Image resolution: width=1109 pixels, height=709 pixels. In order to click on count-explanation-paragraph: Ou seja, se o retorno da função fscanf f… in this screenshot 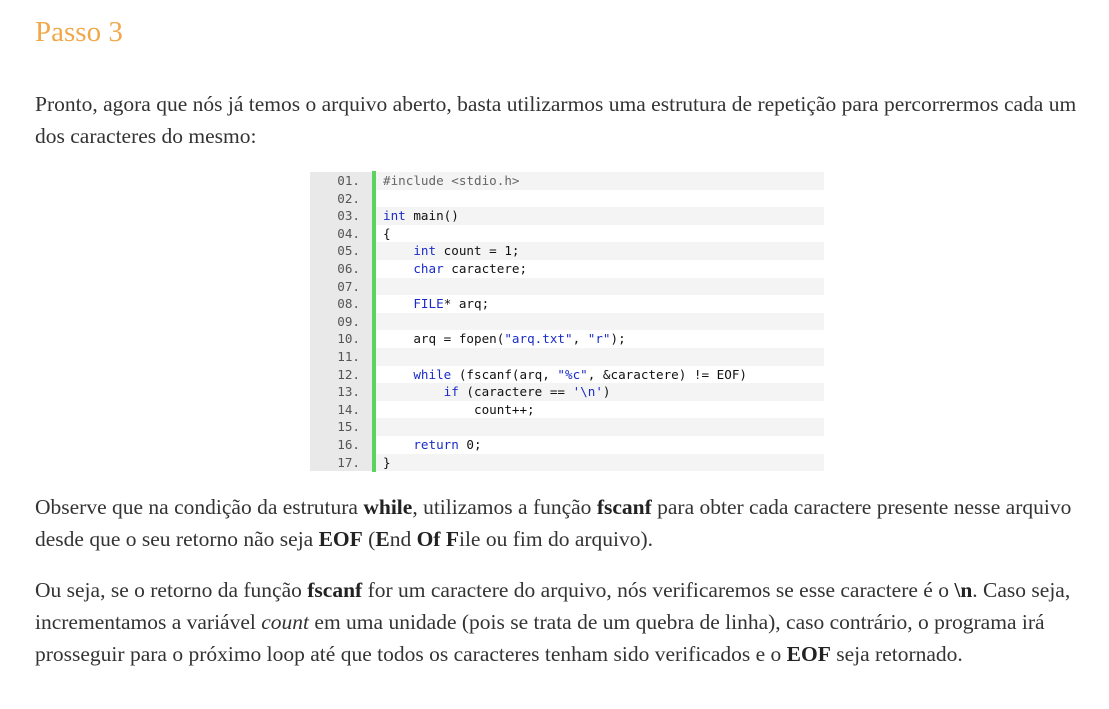, I will do `click(553, 622)`.